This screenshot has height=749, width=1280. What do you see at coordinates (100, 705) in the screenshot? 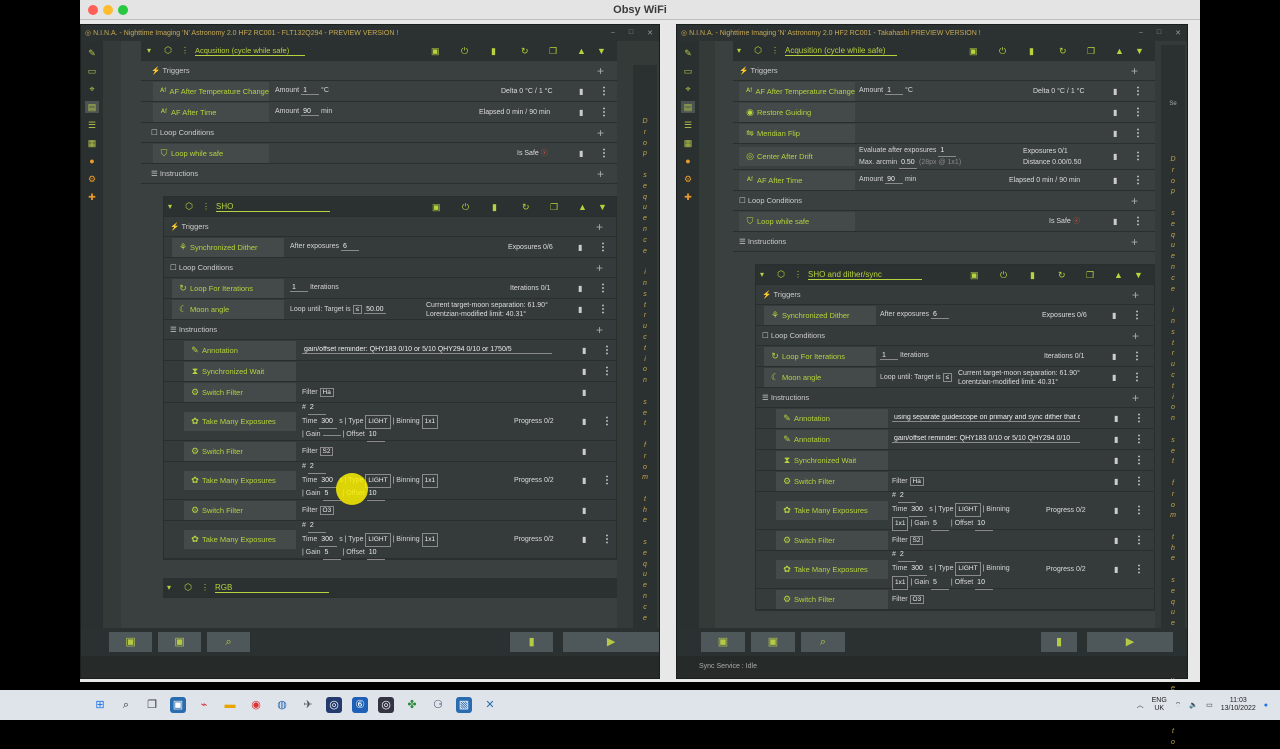
I see `start-icon: ⊞` at bounding box center [100, 705].